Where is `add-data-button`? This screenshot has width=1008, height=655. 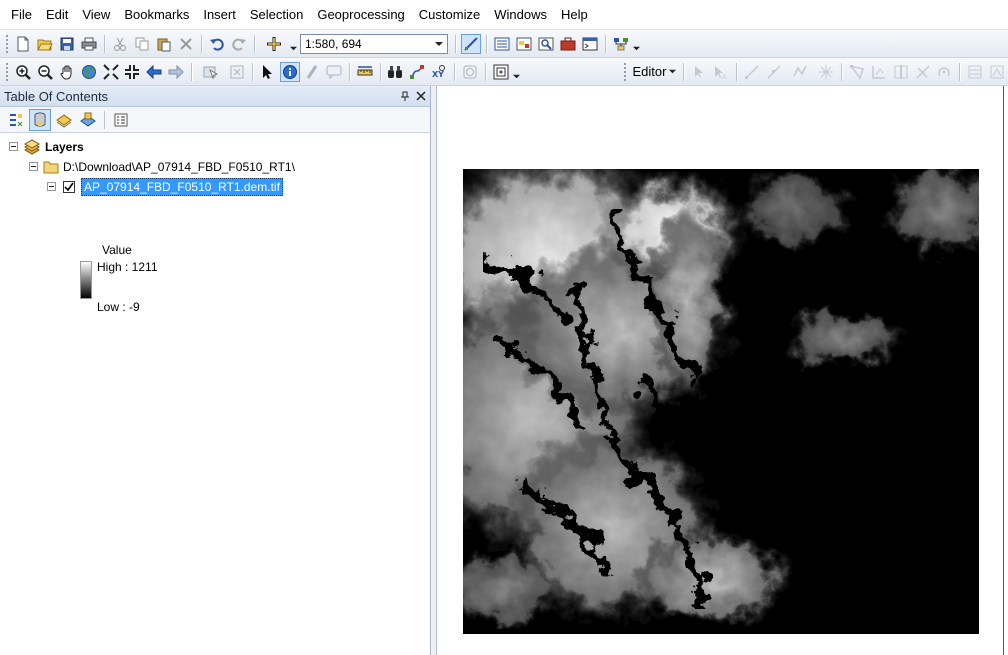 add-data-button is located at coordinates (274, 44).